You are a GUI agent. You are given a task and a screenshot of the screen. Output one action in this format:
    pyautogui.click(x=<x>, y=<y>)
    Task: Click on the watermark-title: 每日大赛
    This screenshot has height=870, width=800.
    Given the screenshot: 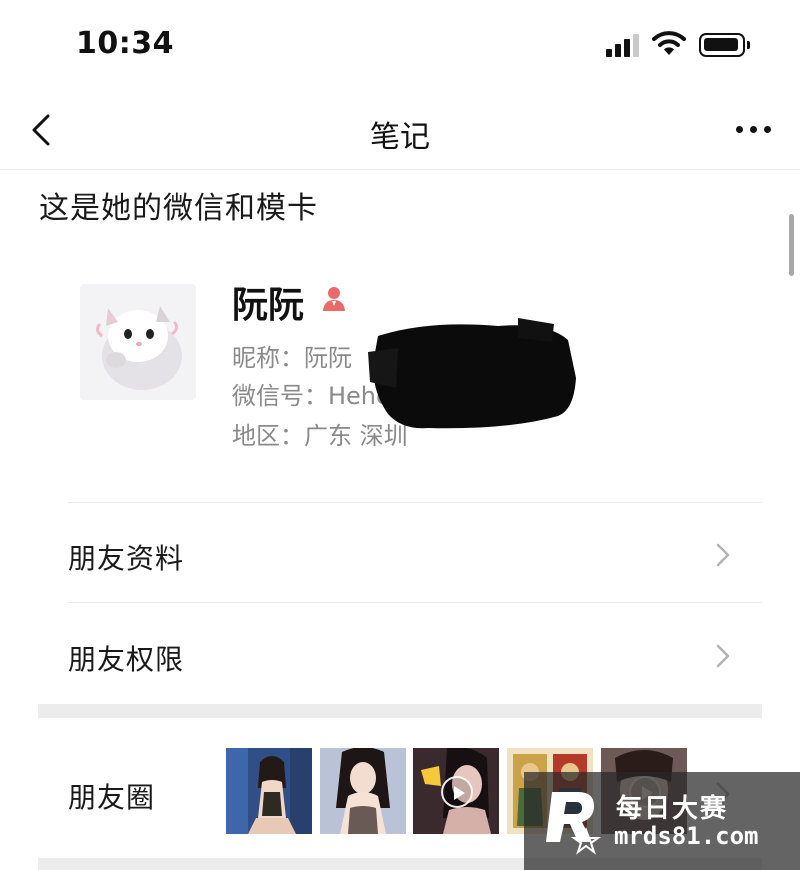 What is the action you would take?
    pyautogui.click(x=672, y=809)
    